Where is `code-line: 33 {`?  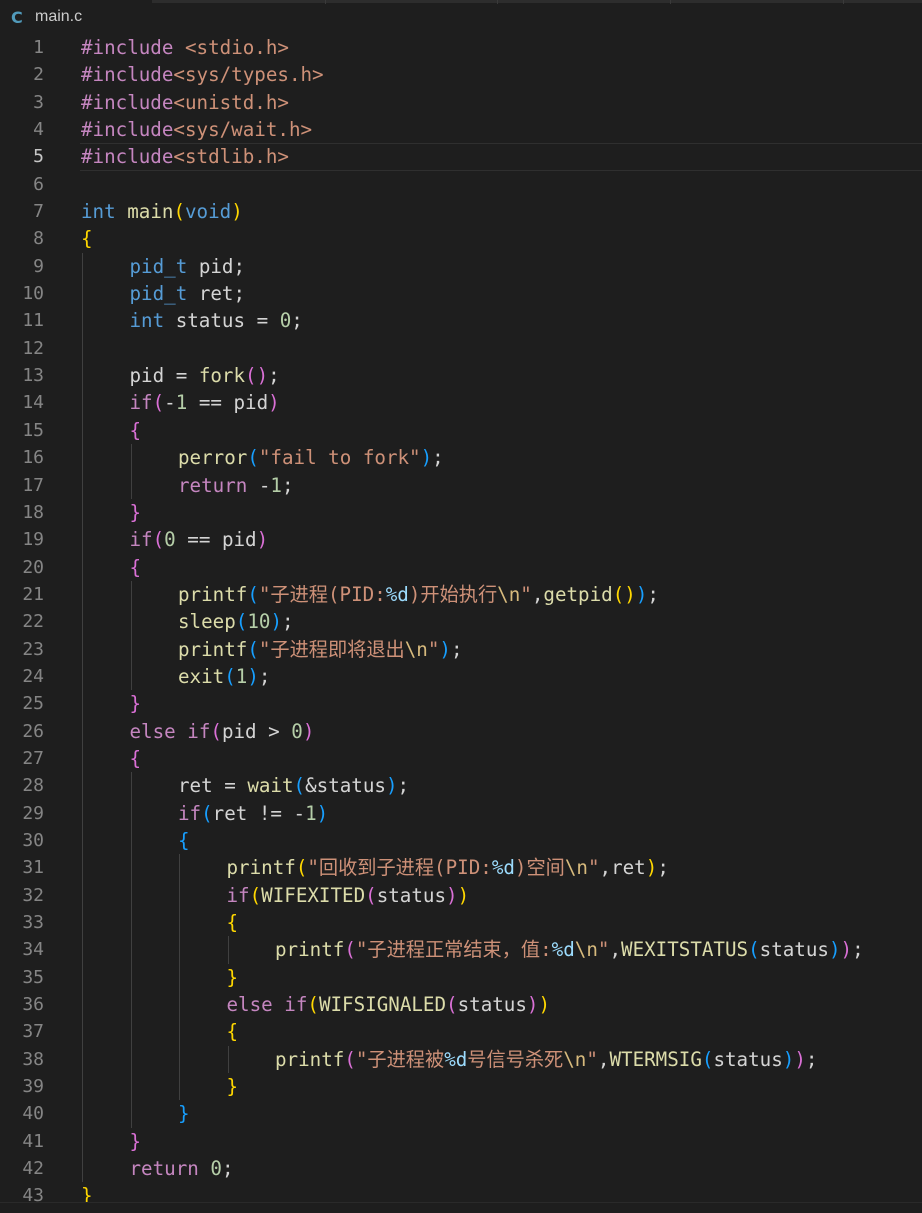 code-line: 33 { is located at coordinates (461, 923).